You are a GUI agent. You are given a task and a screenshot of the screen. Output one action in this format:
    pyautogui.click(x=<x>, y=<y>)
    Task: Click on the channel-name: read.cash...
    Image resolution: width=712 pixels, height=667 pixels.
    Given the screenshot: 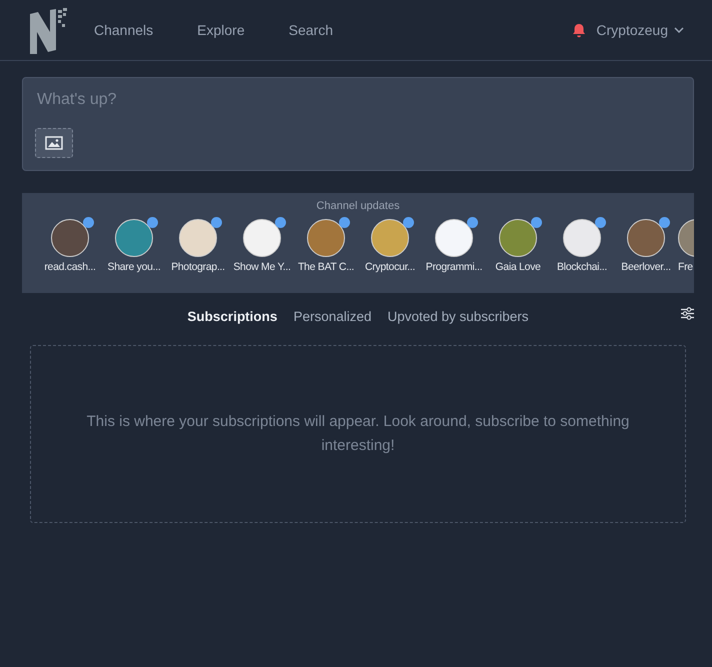 What is the action you would take?
    pyautogui.click(x=70, y=267)
    